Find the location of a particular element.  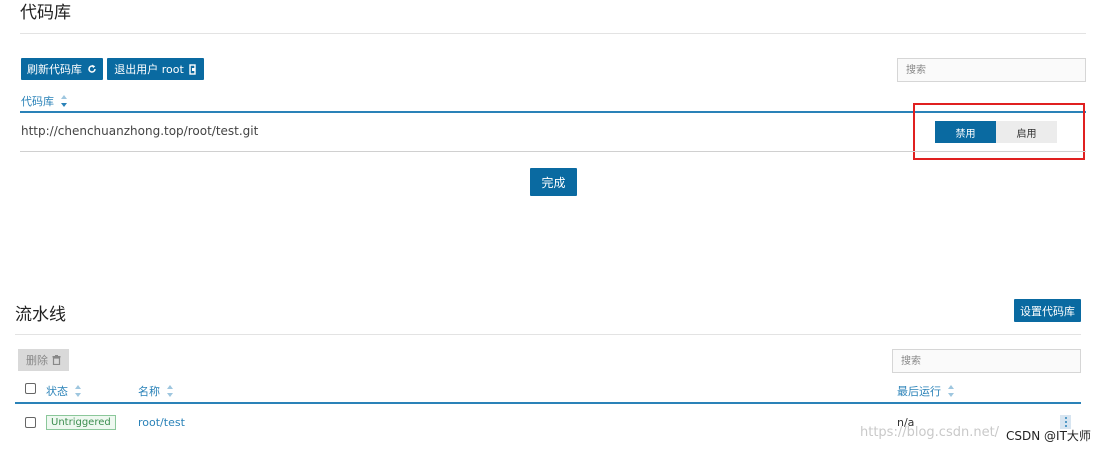

enable-toggle-button: 启用 is located at coordinates (1026, 132).